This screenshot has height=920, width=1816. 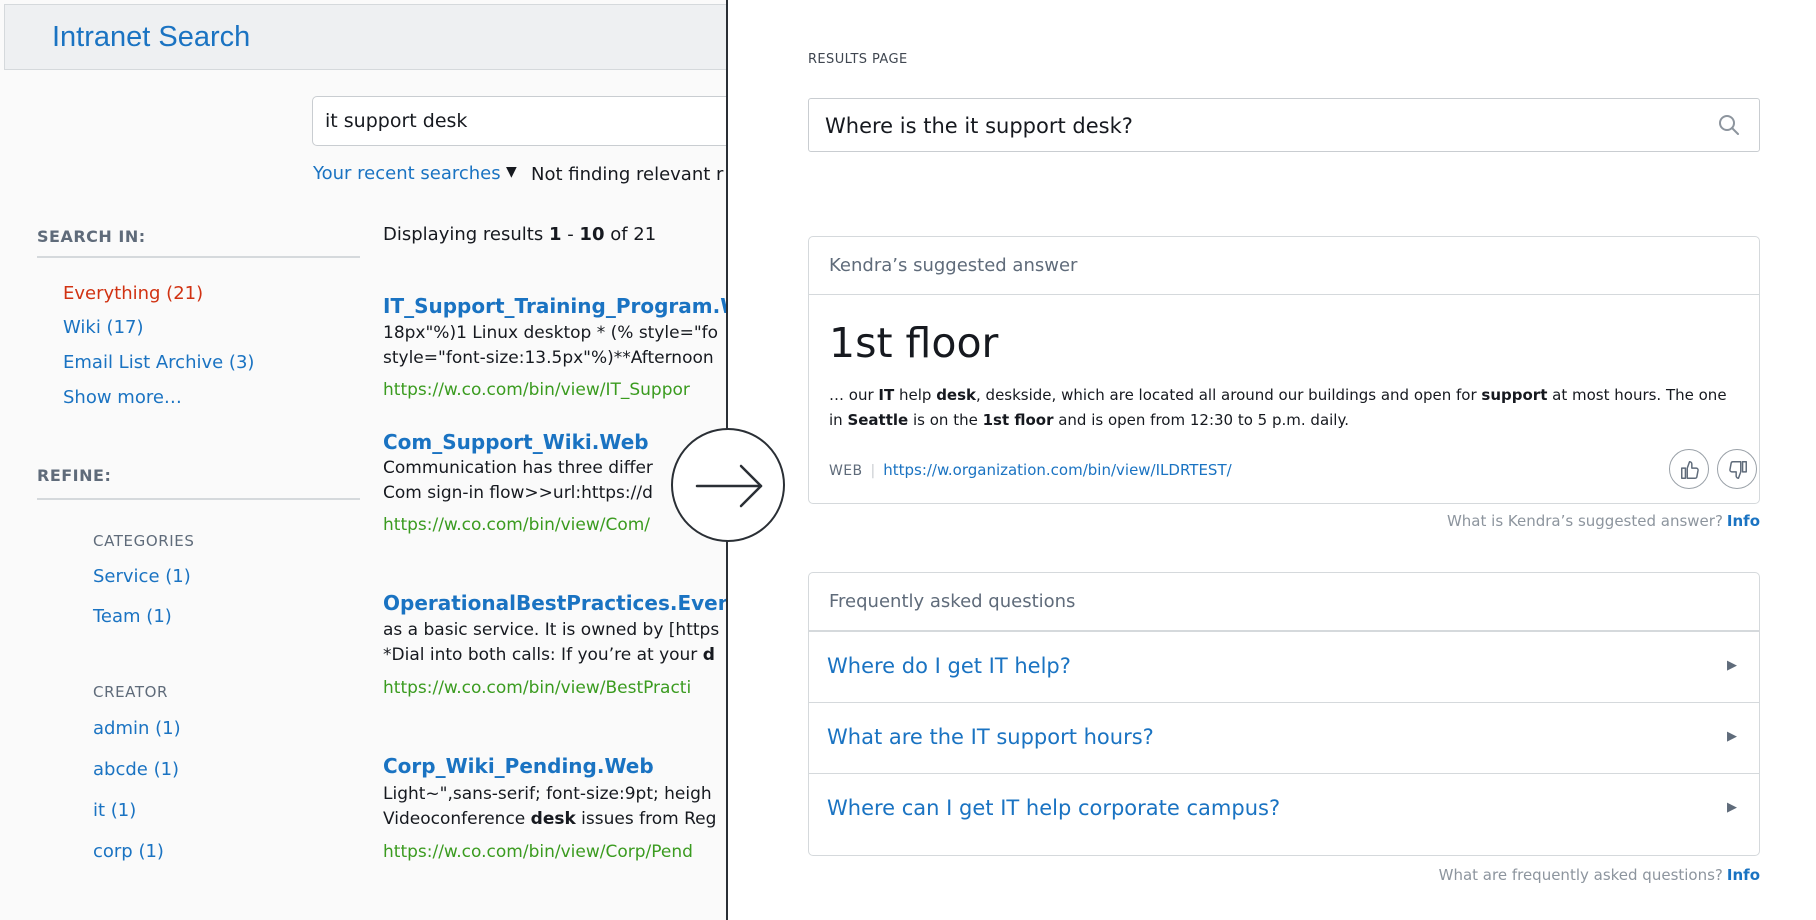 I want to click on thumbs-down-button, so click(x=1737, y=469).